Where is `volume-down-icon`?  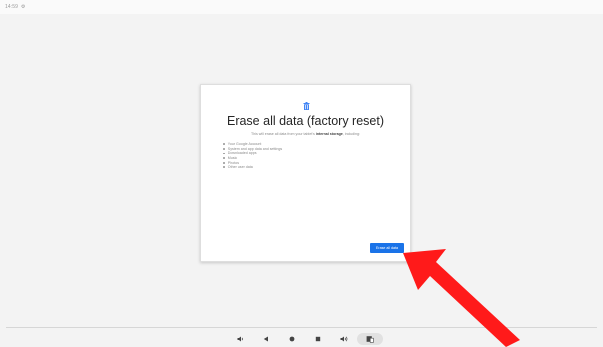
volume-down-icon is located at coordinates (240, 339).